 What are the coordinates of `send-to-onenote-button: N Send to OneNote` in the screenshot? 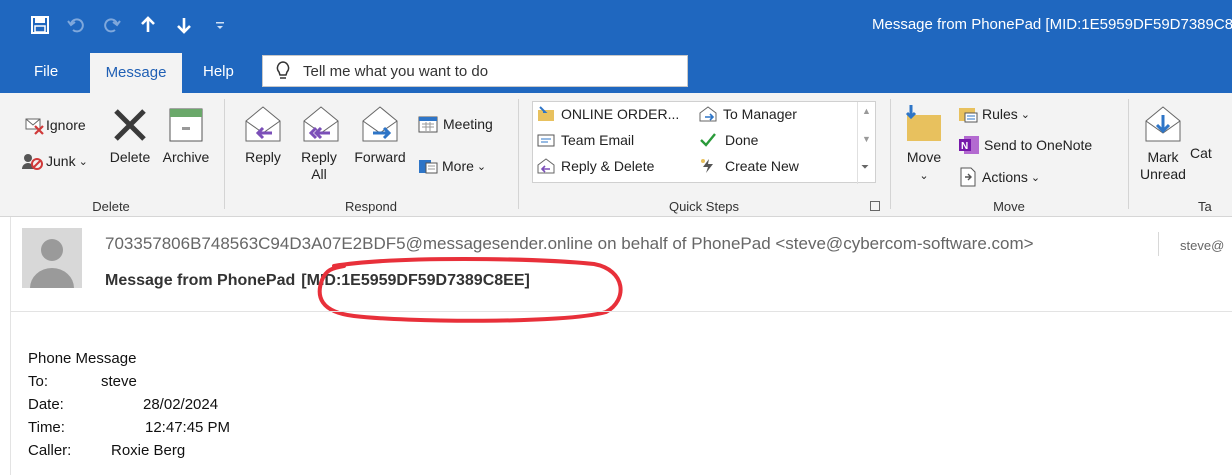 It's located at (1025, 145).